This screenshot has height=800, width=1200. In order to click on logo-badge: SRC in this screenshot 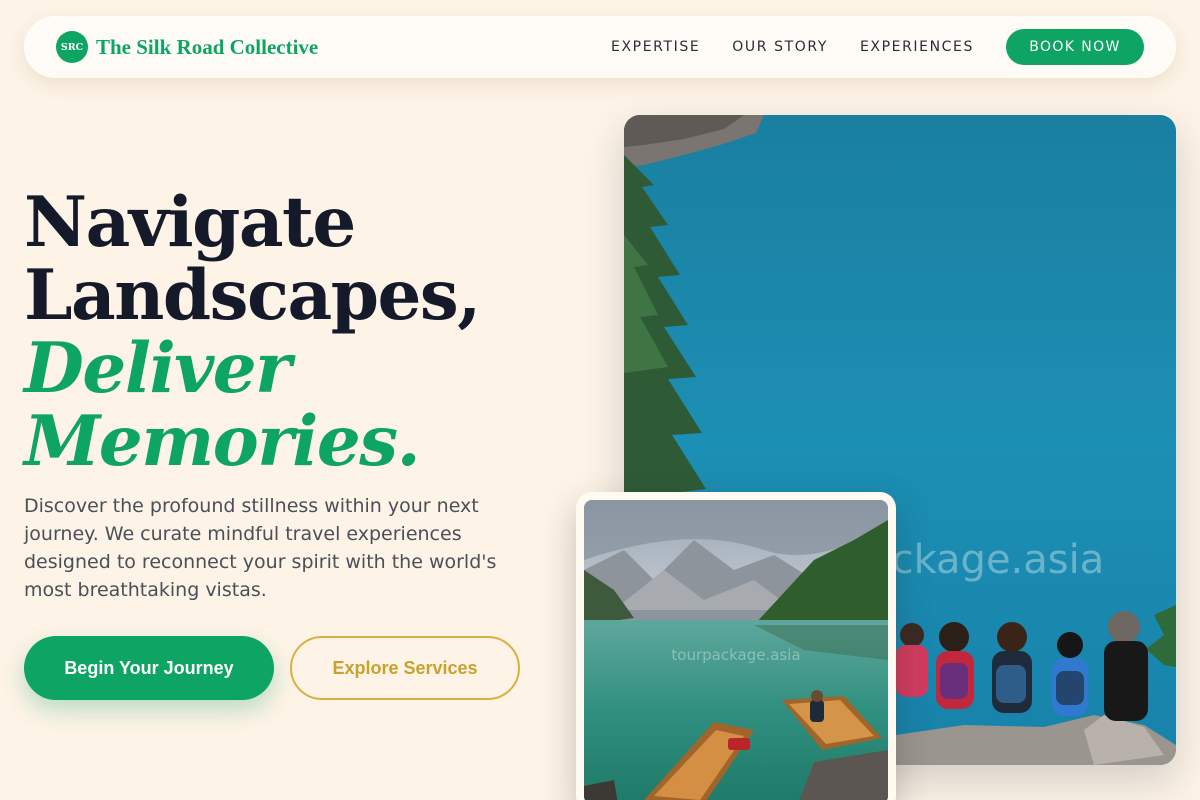, I will do `click(72, 47)`.